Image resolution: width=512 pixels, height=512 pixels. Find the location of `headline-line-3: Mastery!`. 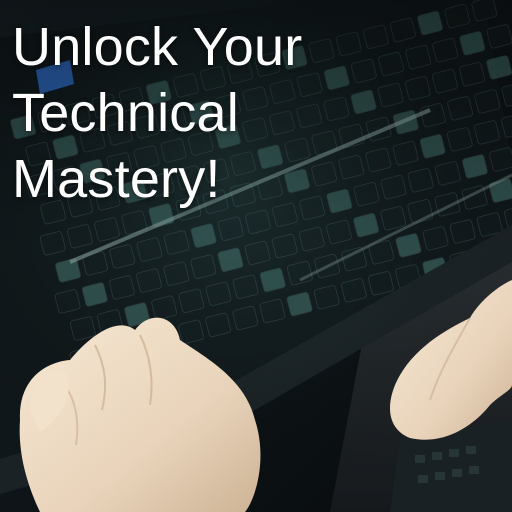

headline-line-3: Mastery! is located at coordinates (116, 179).